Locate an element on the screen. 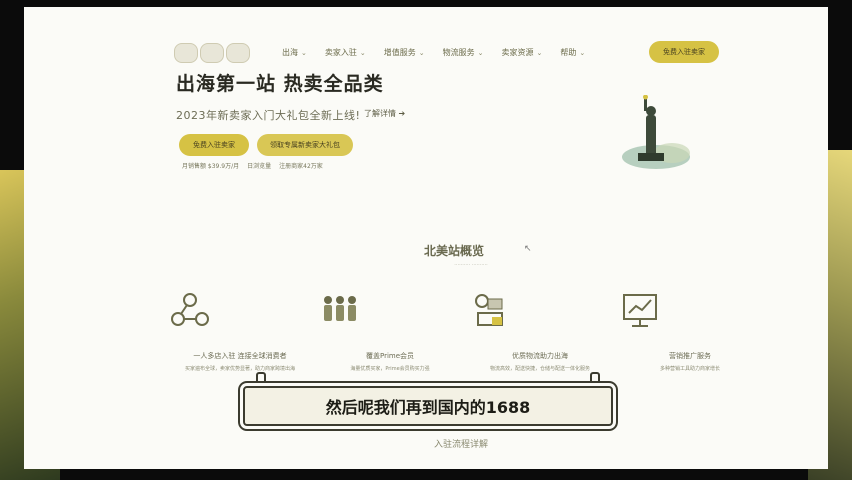 Image resolution: width=852 pixels, height=480 pixels. people-icon is located at coordinates (340, 308).